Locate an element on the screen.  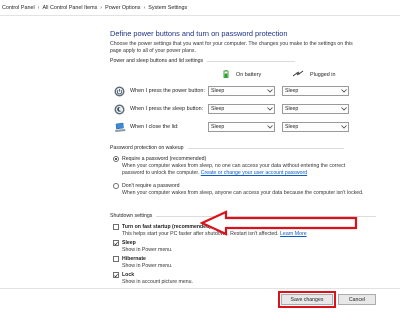
power-section-heading: Power and sleep buttons and lid settings is located at coordinates (203, 61).